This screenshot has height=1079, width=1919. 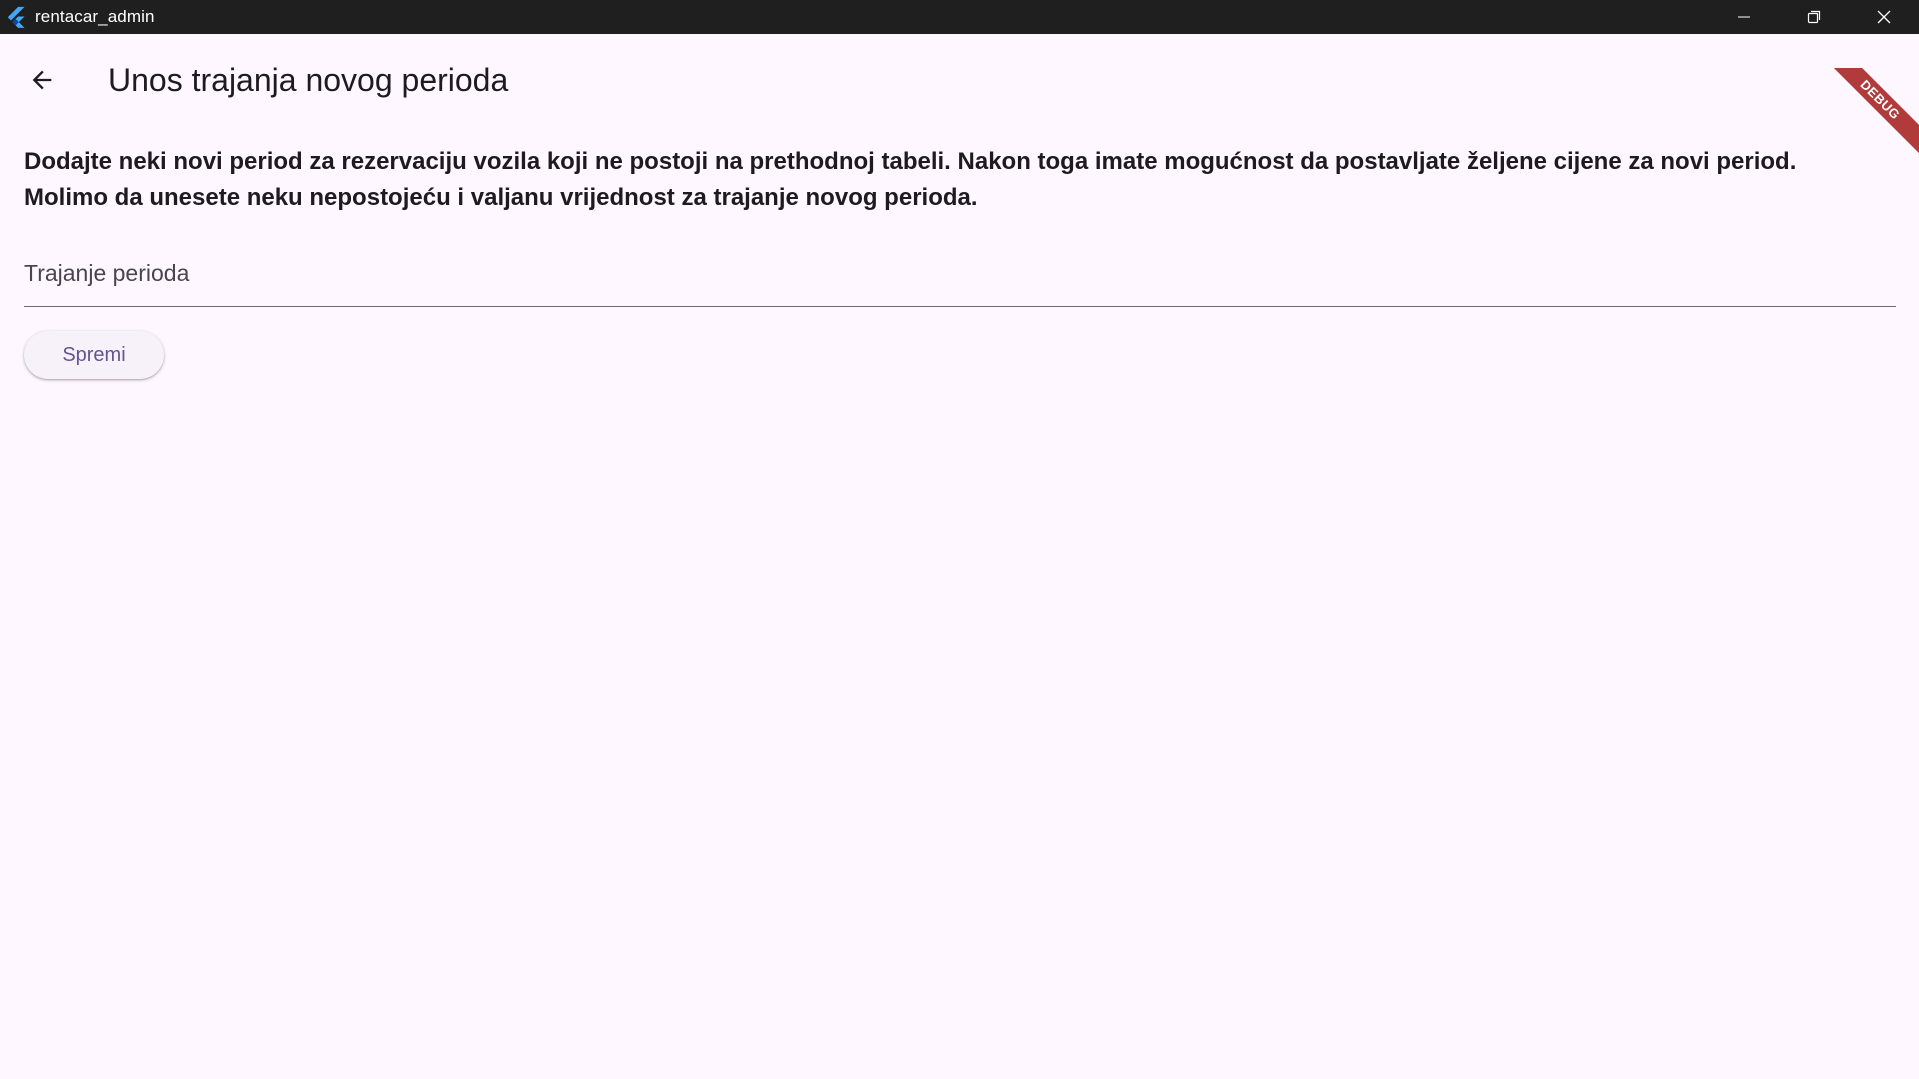 I want to click on page-title: Unos trajanja novog perioda, so click(x=308, y=80).